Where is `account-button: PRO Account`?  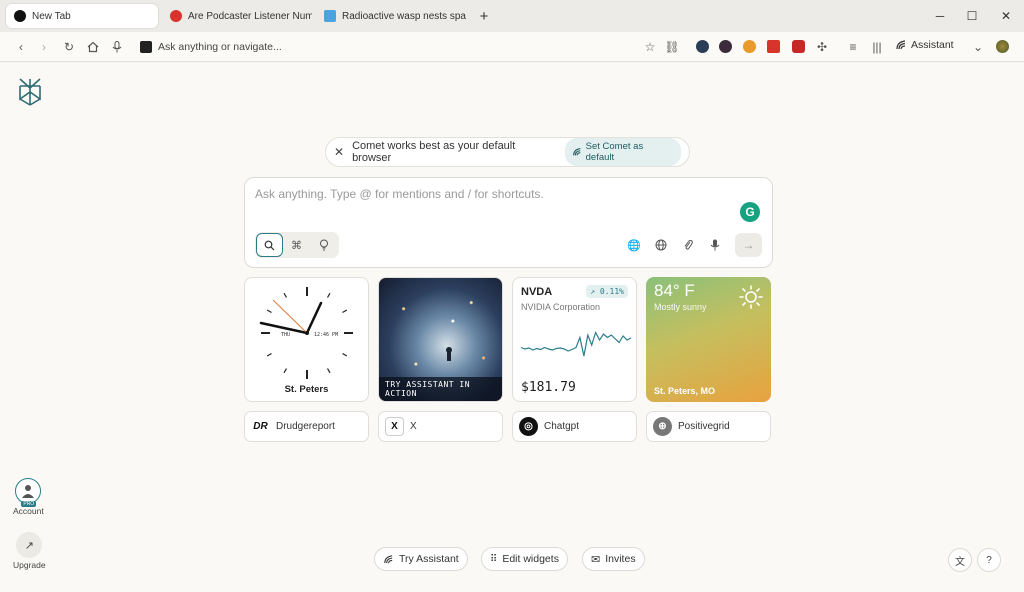
account-button: PRO Account is located at coordinates (28, 497).